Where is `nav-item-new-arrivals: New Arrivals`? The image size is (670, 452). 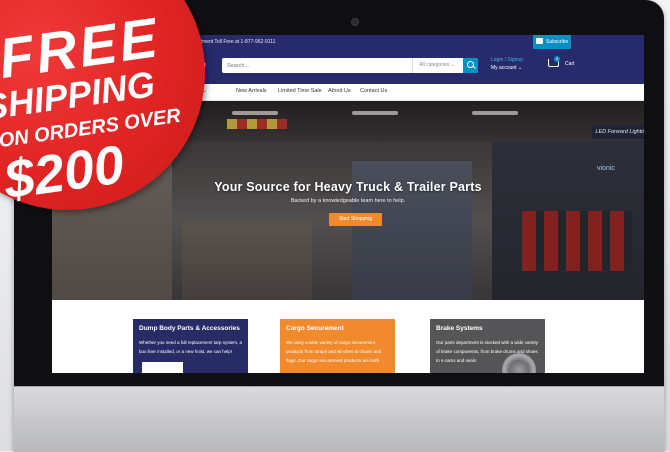
nav-item-new-arrivals: New Arrivals is located at coordinates (251, 91).